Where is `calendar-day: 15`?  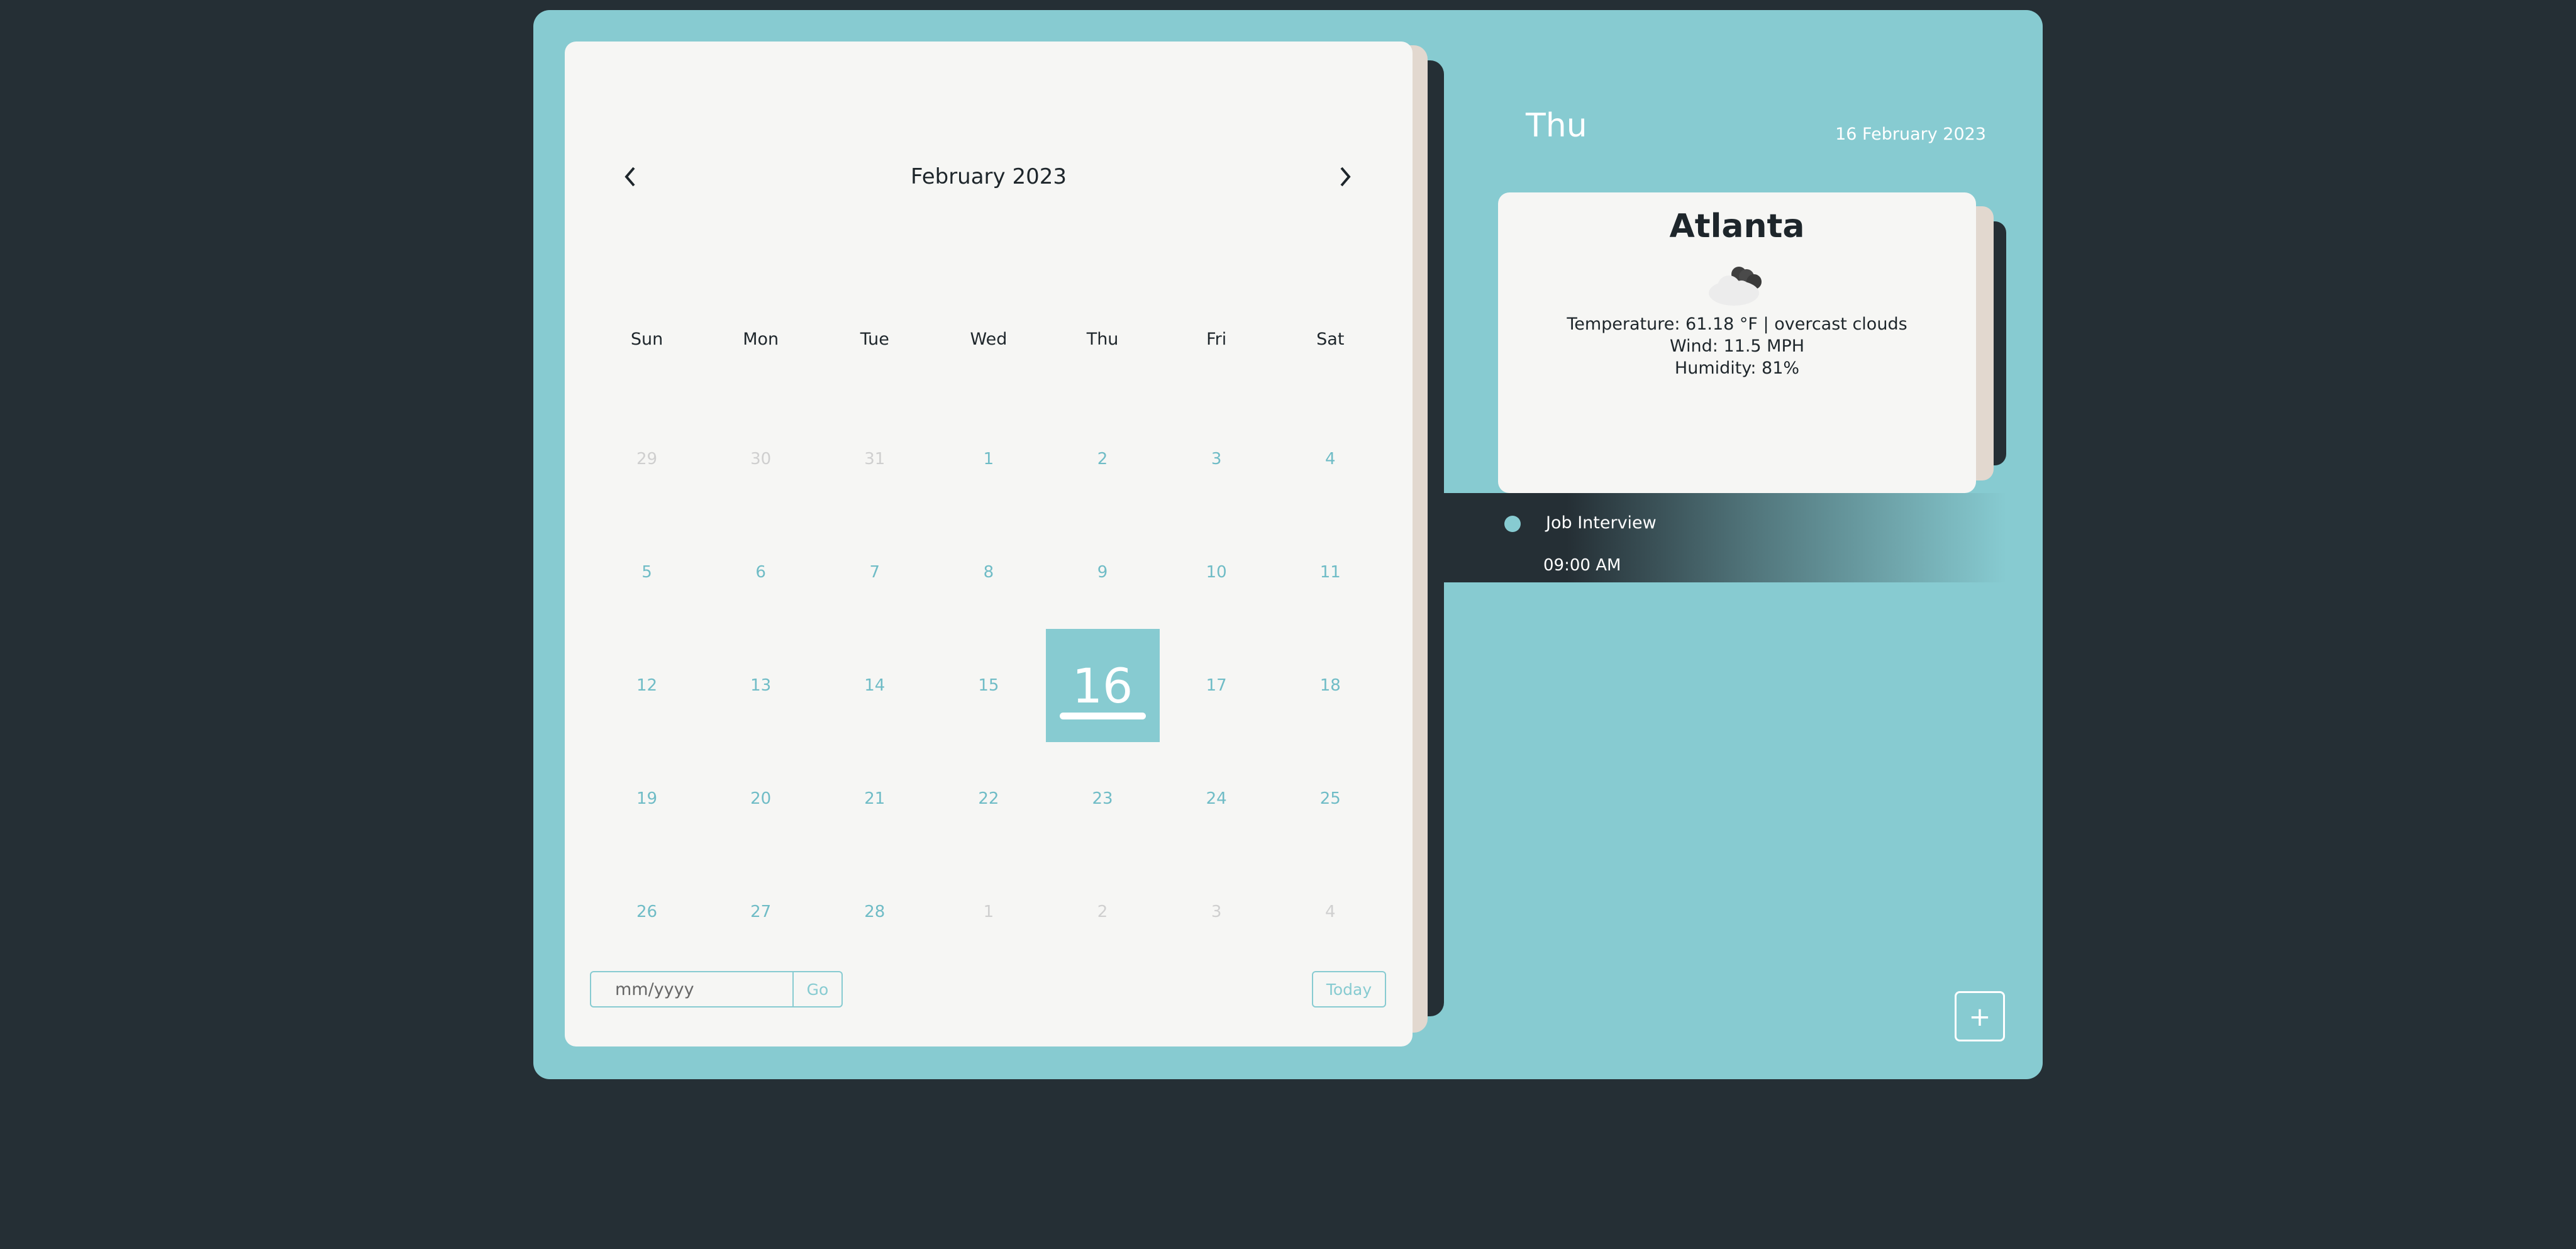
calendar-day: 15 is located at coordinates (988, 685).